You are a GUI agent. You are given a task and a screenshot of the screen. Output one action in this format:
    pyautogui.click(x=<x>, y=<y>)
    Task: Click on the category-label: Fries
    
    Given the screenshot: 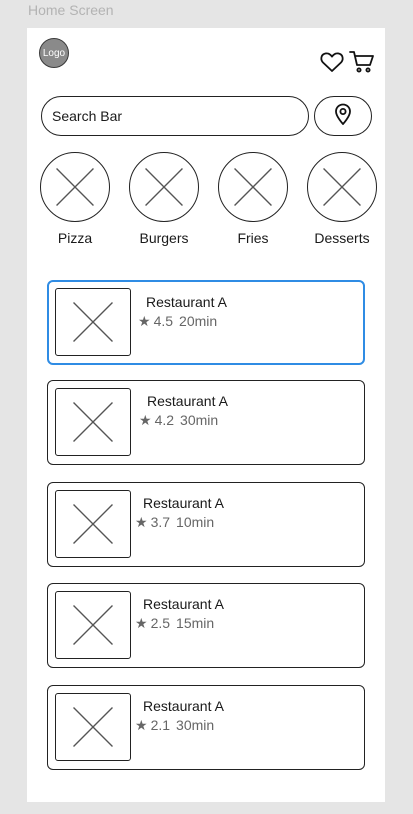 What is the action you would take?
    pyautogui.click(x=253, y=238)
    